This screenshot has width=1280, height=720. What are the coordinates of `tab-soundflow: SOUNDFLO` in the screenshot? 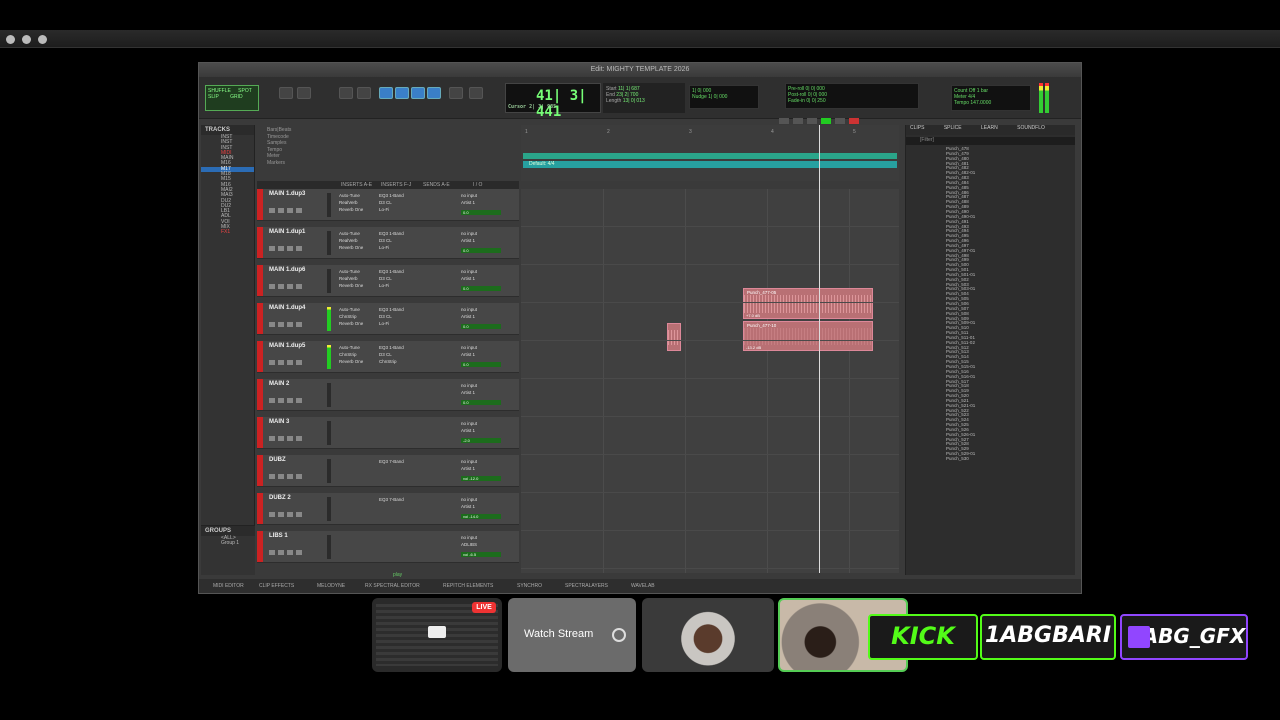 It's located at (1031, 128).